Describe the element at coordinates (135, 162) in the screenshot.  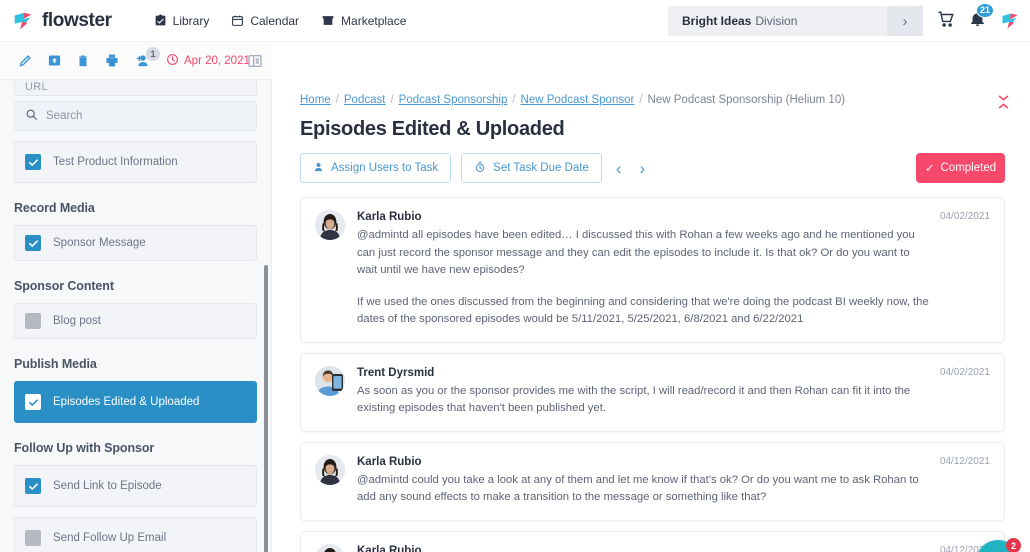
I see `sidebar-item-test-product-information: Test Product Information` at that location.